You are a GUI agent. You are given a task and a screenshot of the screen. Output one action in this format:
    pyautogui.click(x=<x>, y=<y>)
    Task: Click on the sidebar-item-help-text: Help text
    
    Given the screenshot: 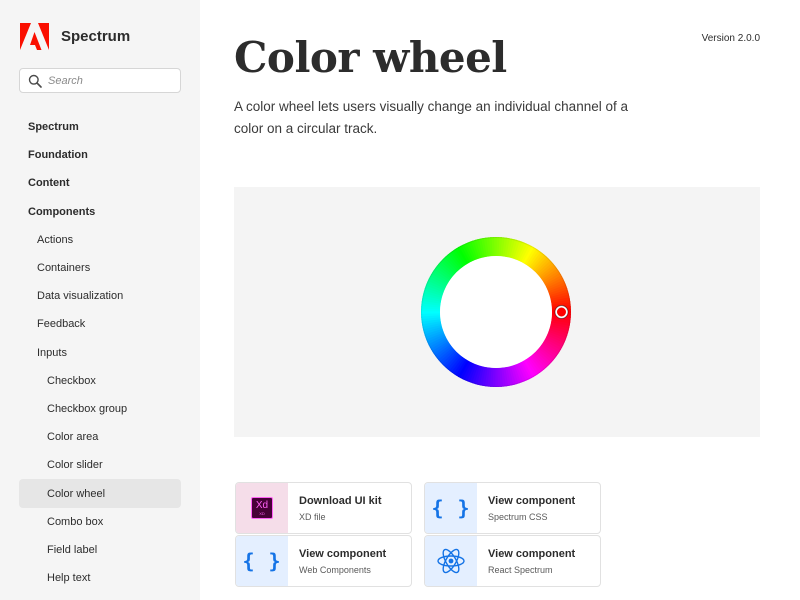 What is the action you would take?
    pyautogui.click(x=100, y=578)
    